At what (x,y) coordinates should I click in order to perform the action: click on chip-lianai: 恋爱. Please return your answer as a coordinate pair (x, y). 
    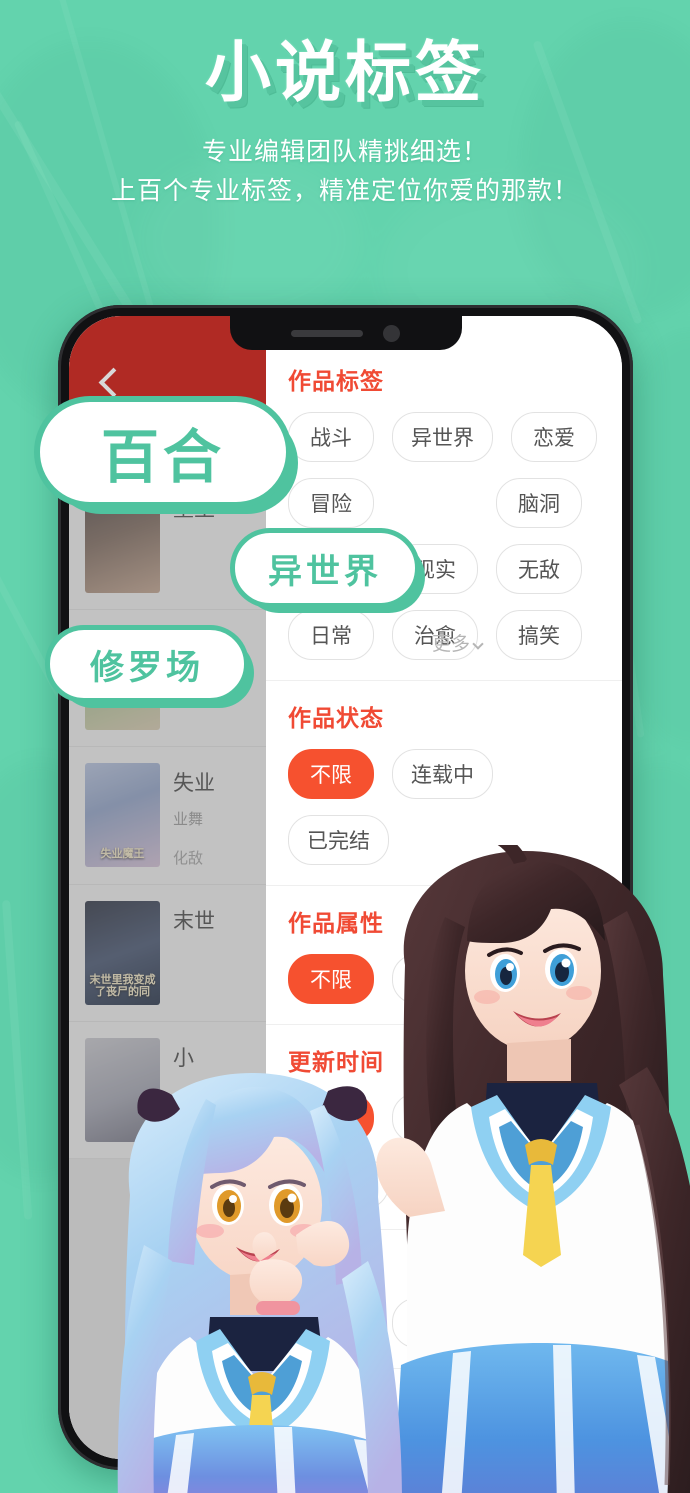
    Looking at the image, I should click on (554, 437).